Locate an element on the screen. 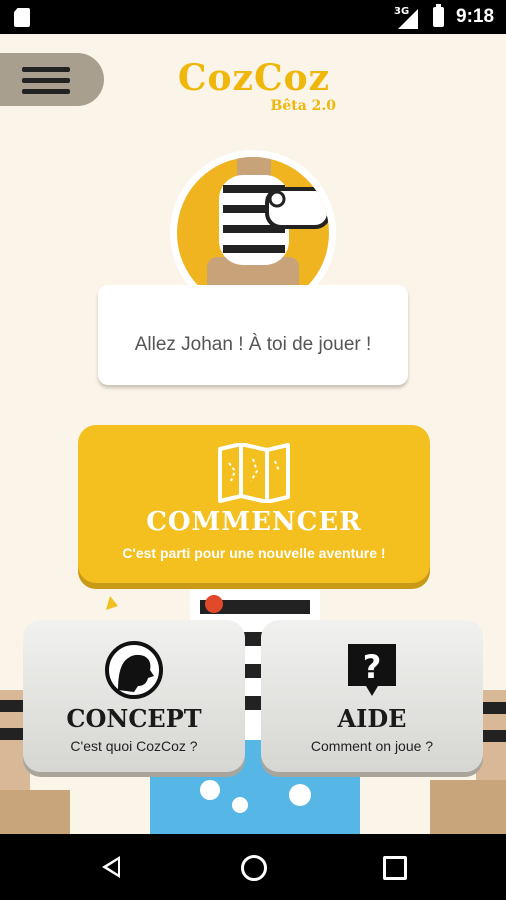  aide-button: ? AIDE Comment on joue ? is located at coordinates (372, 696).